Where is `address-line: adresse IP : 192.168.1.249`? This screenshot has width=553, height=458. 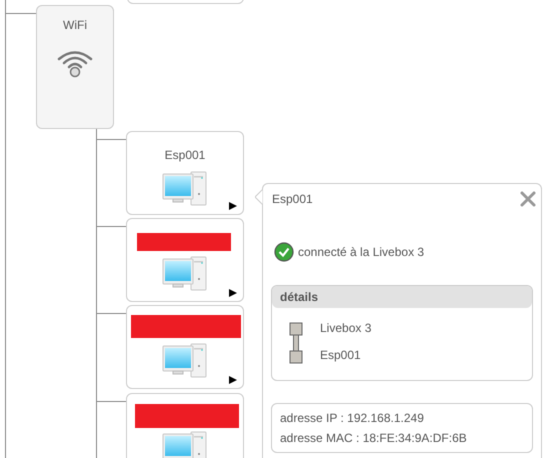 address-line: adresse IP : 192.168.1.249 is located at coordinates (352, 418).